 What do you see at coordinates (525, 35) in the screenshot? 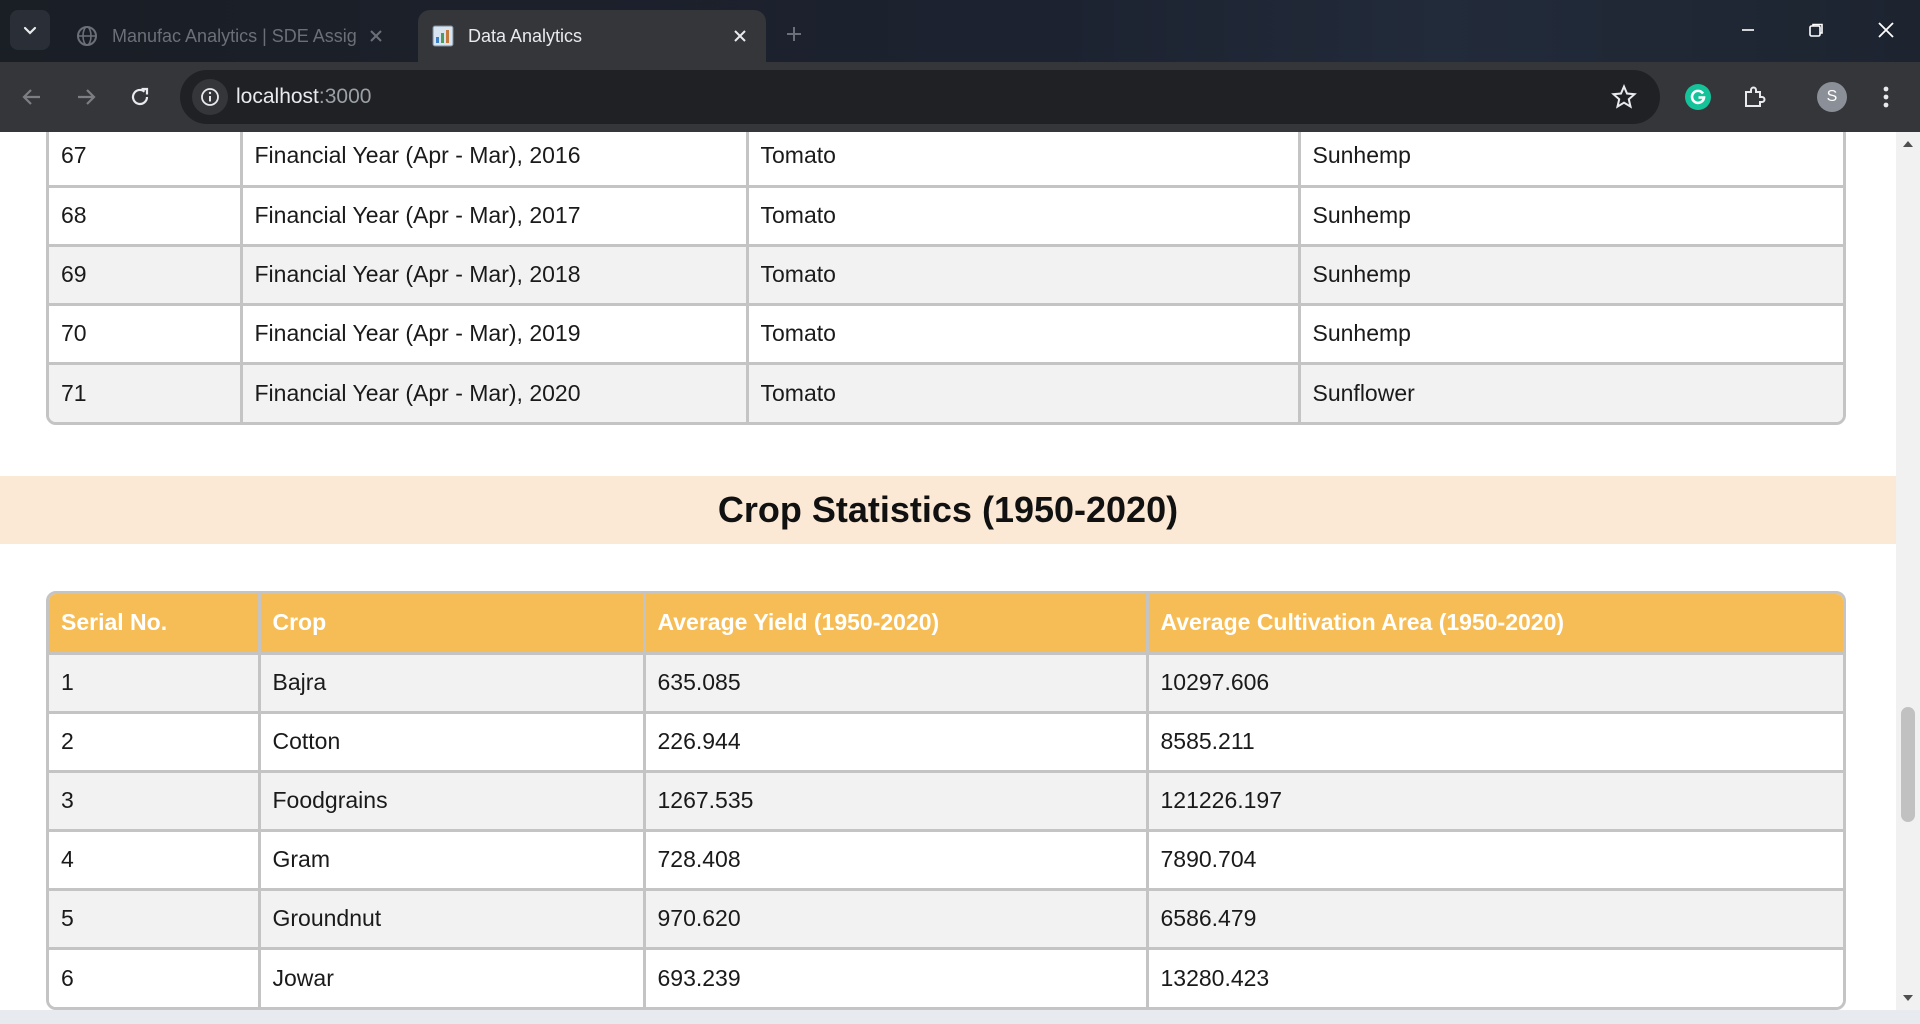
I see `tab-title: Data Analytics` at bounding box center [525, 35].